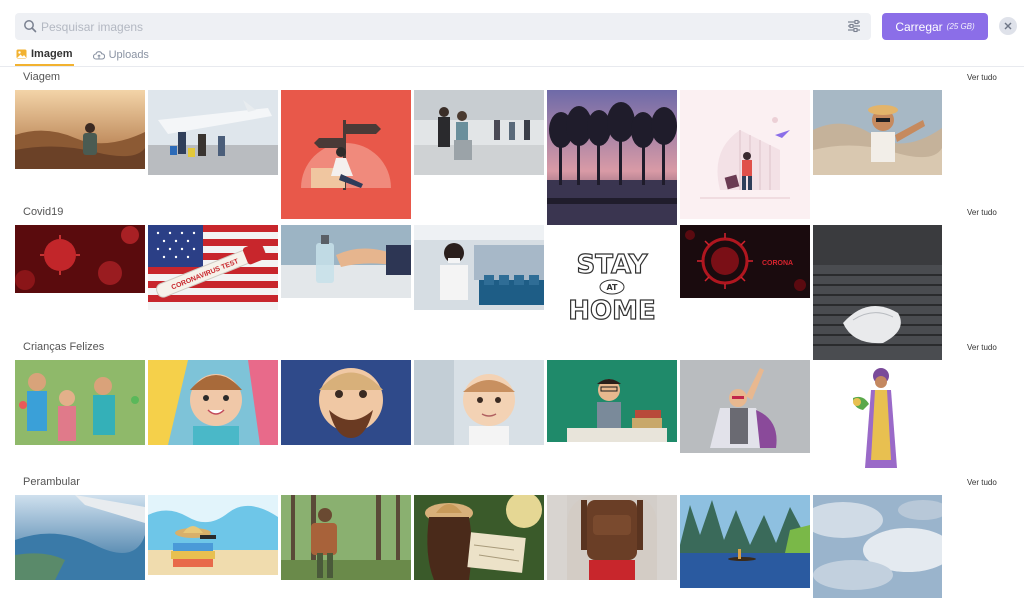 The width and height of the screenshot is (1024, 598). I want to click on tab-imagem: Imagem, so click(44, 55).